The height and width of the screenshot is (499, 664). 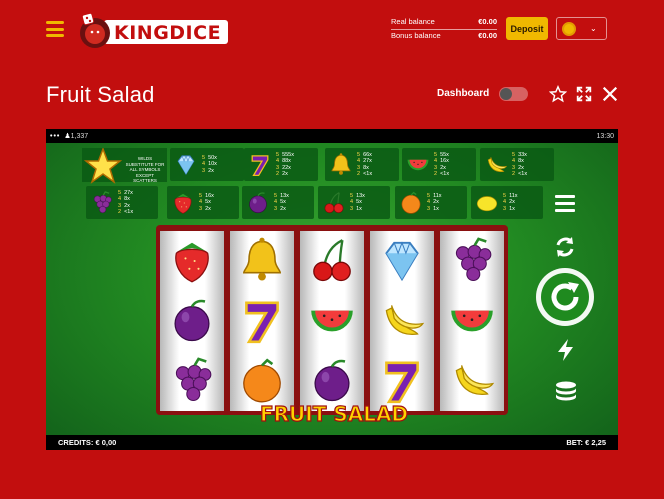 What do you see at coordinates (586, 442) in the screenshot?
I see `bet-display: BET: € 2,25` at bounding box center [586, 442].